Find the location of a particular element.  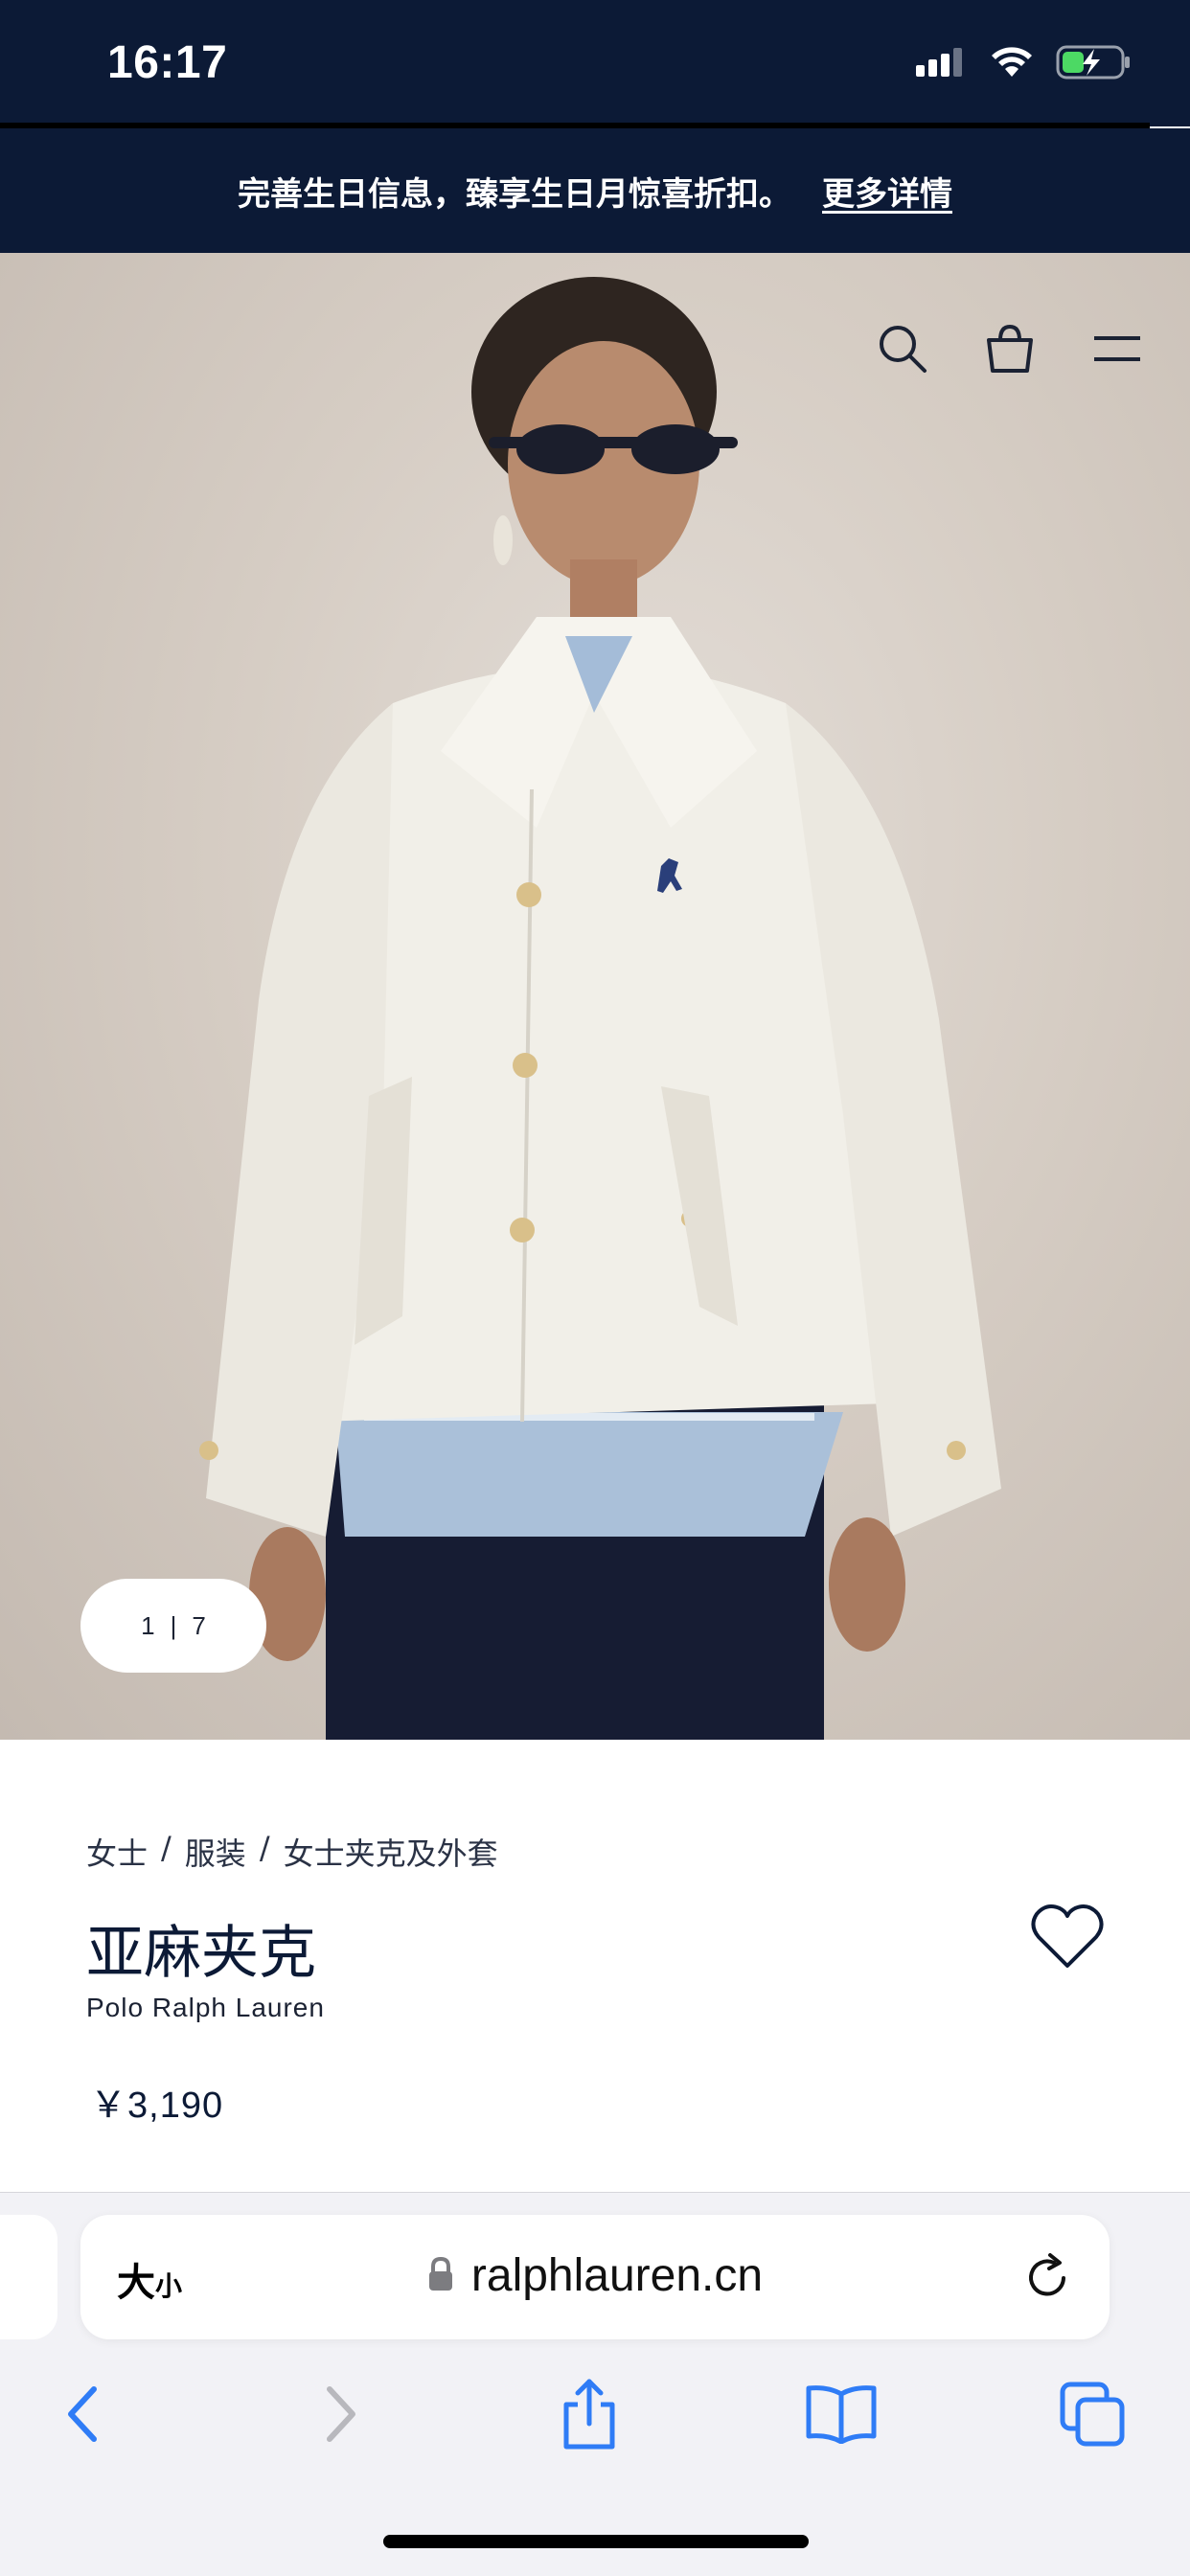

menu-icon is located at coordinates (1118, 348).